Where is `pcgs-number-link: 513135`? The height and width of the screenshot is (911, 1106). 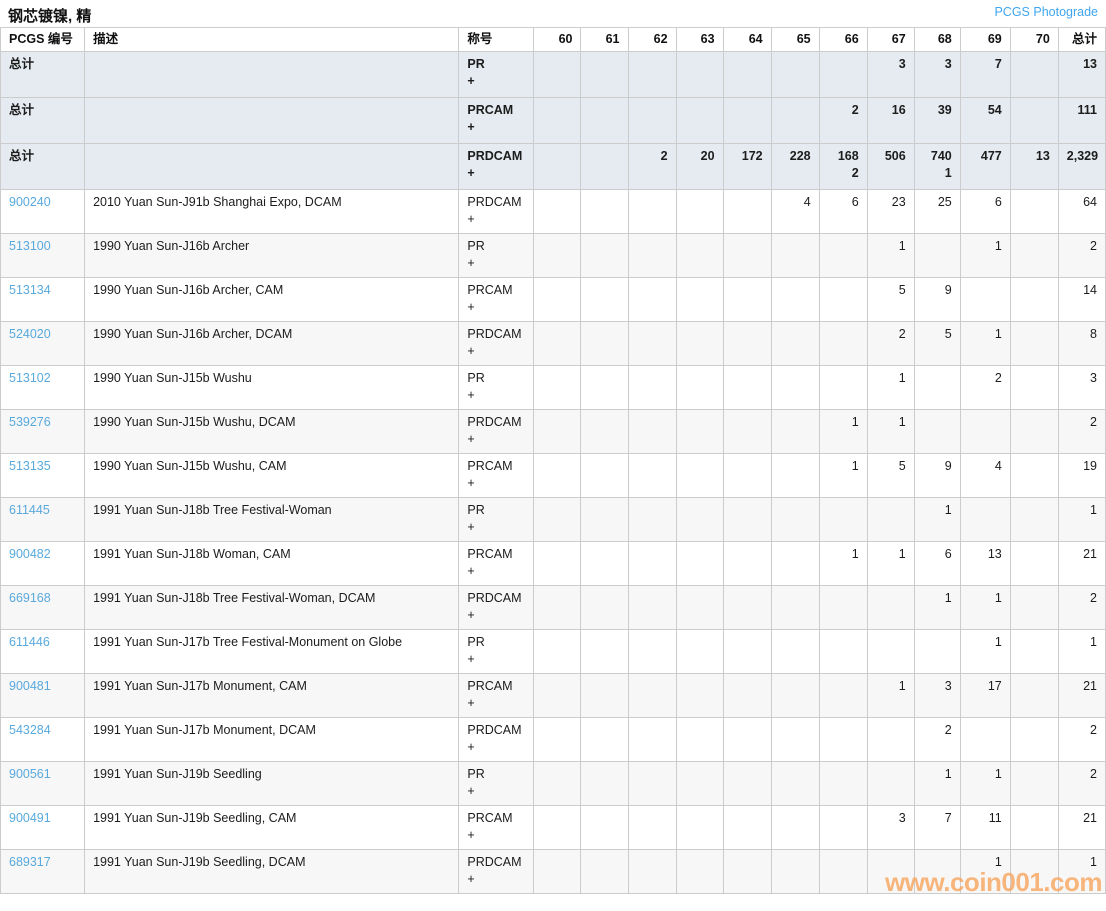
pcgs-number-link: 513135 is located at coordinates (30, 466).